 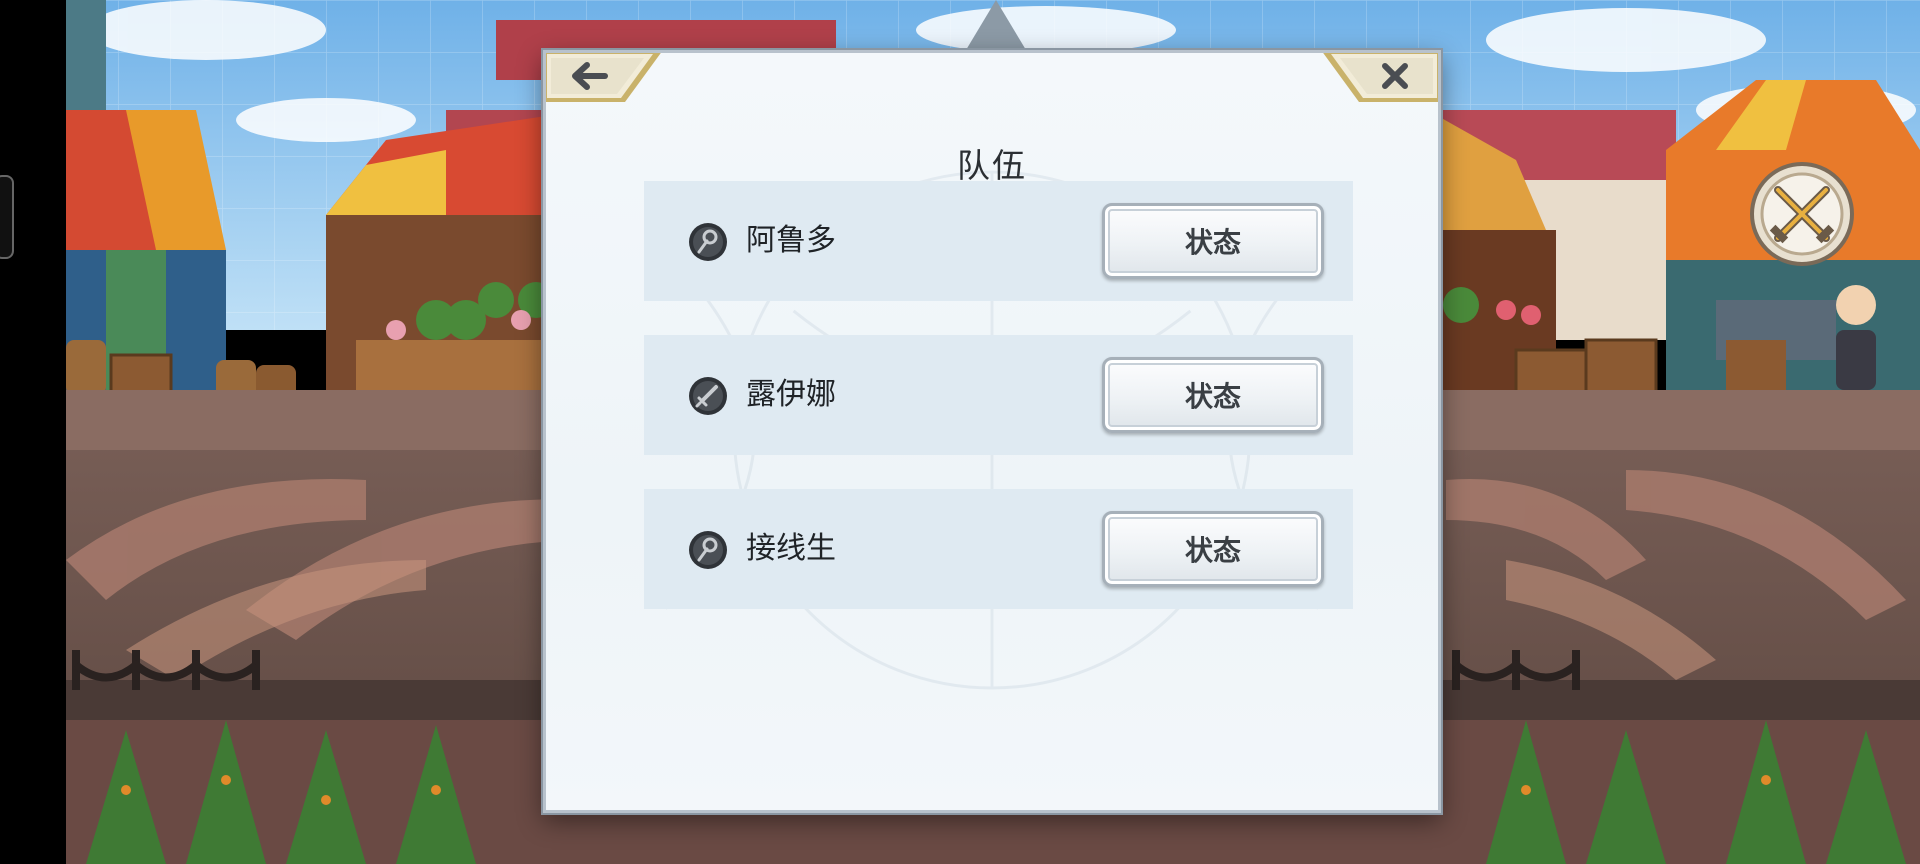 I want to click on party-member-row: 露伊娜 状态, so click(x=998, y=395).